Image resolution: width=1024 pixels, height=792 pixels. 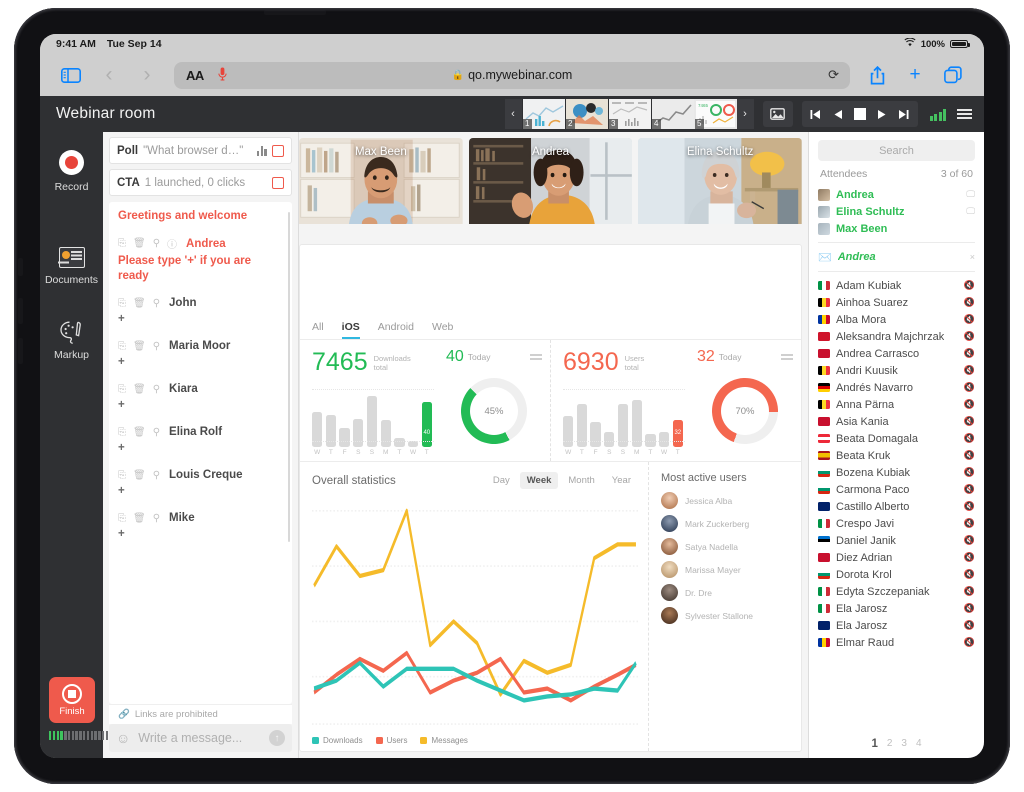 What do you see at coordinates (896, 336) in the screenshot?
I see `list-item: Aleksandra Majchrzak 🔇` at bounding box center [896, 336].